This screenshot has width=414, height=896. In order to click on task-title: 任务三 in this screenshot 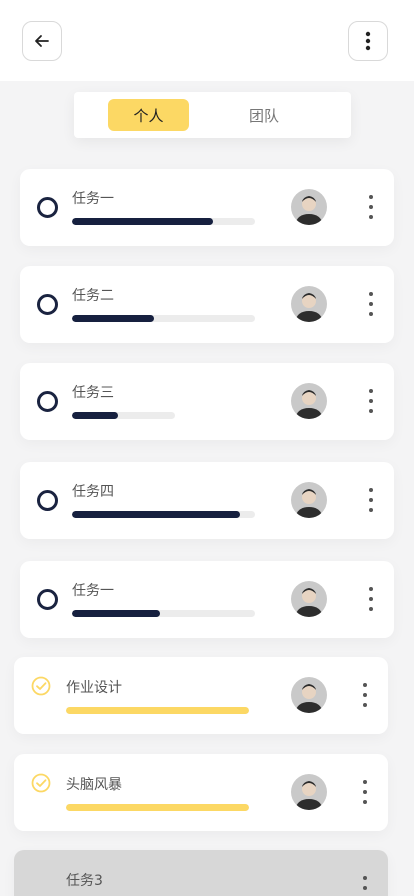, I will do `click(93, 393)`.